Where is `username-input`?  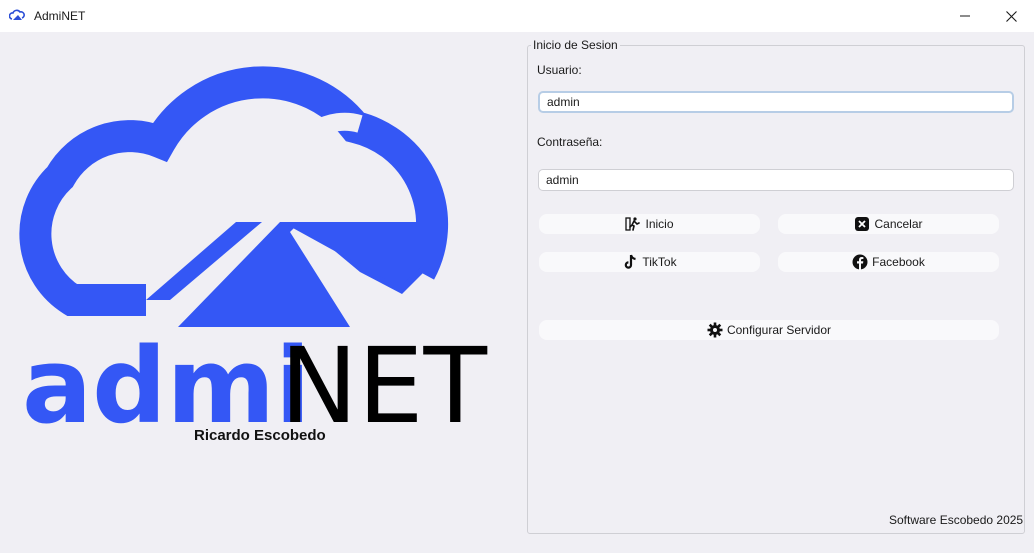 username-input is located at coordinates (776, 102).